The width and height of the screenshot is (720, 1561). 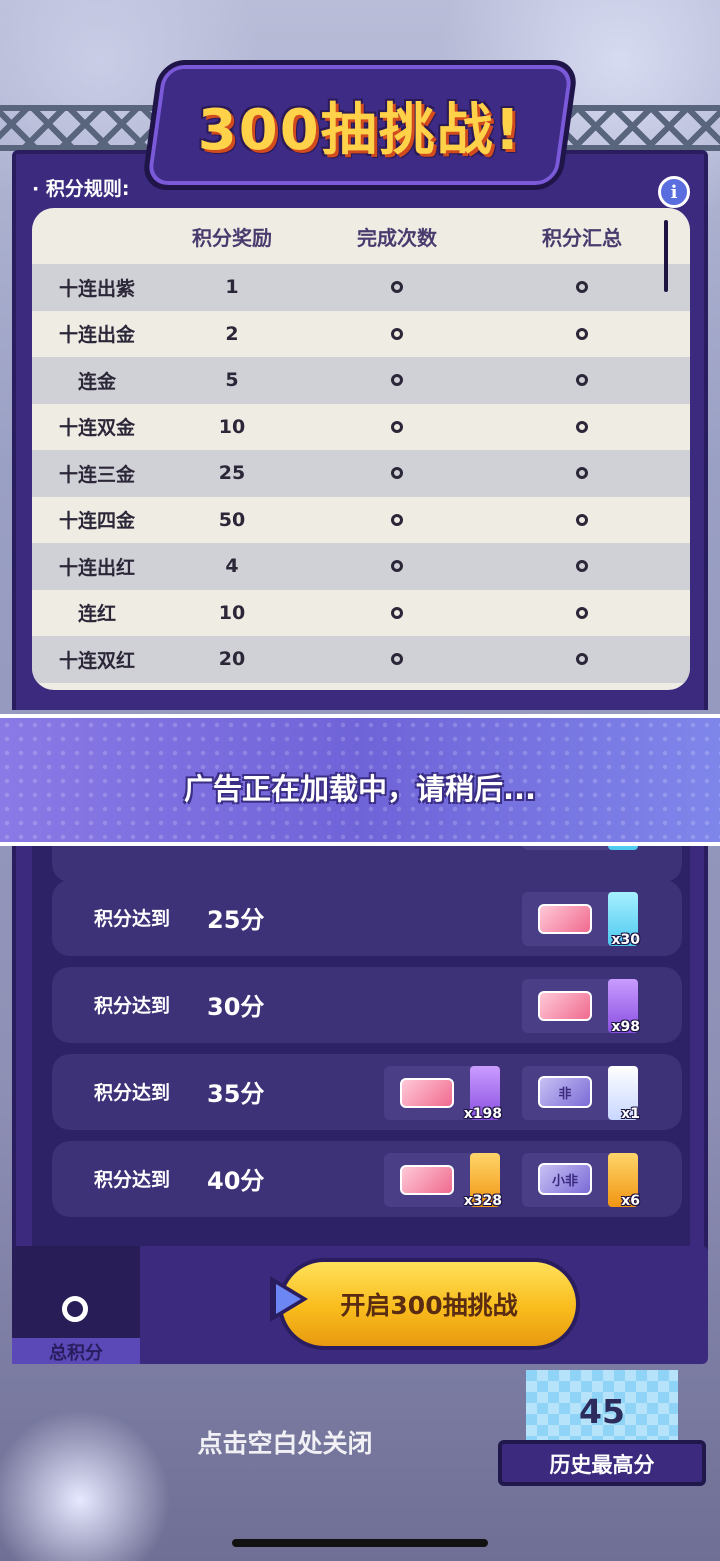 I want to click on info-icon: i, so click(x=674, y=192).